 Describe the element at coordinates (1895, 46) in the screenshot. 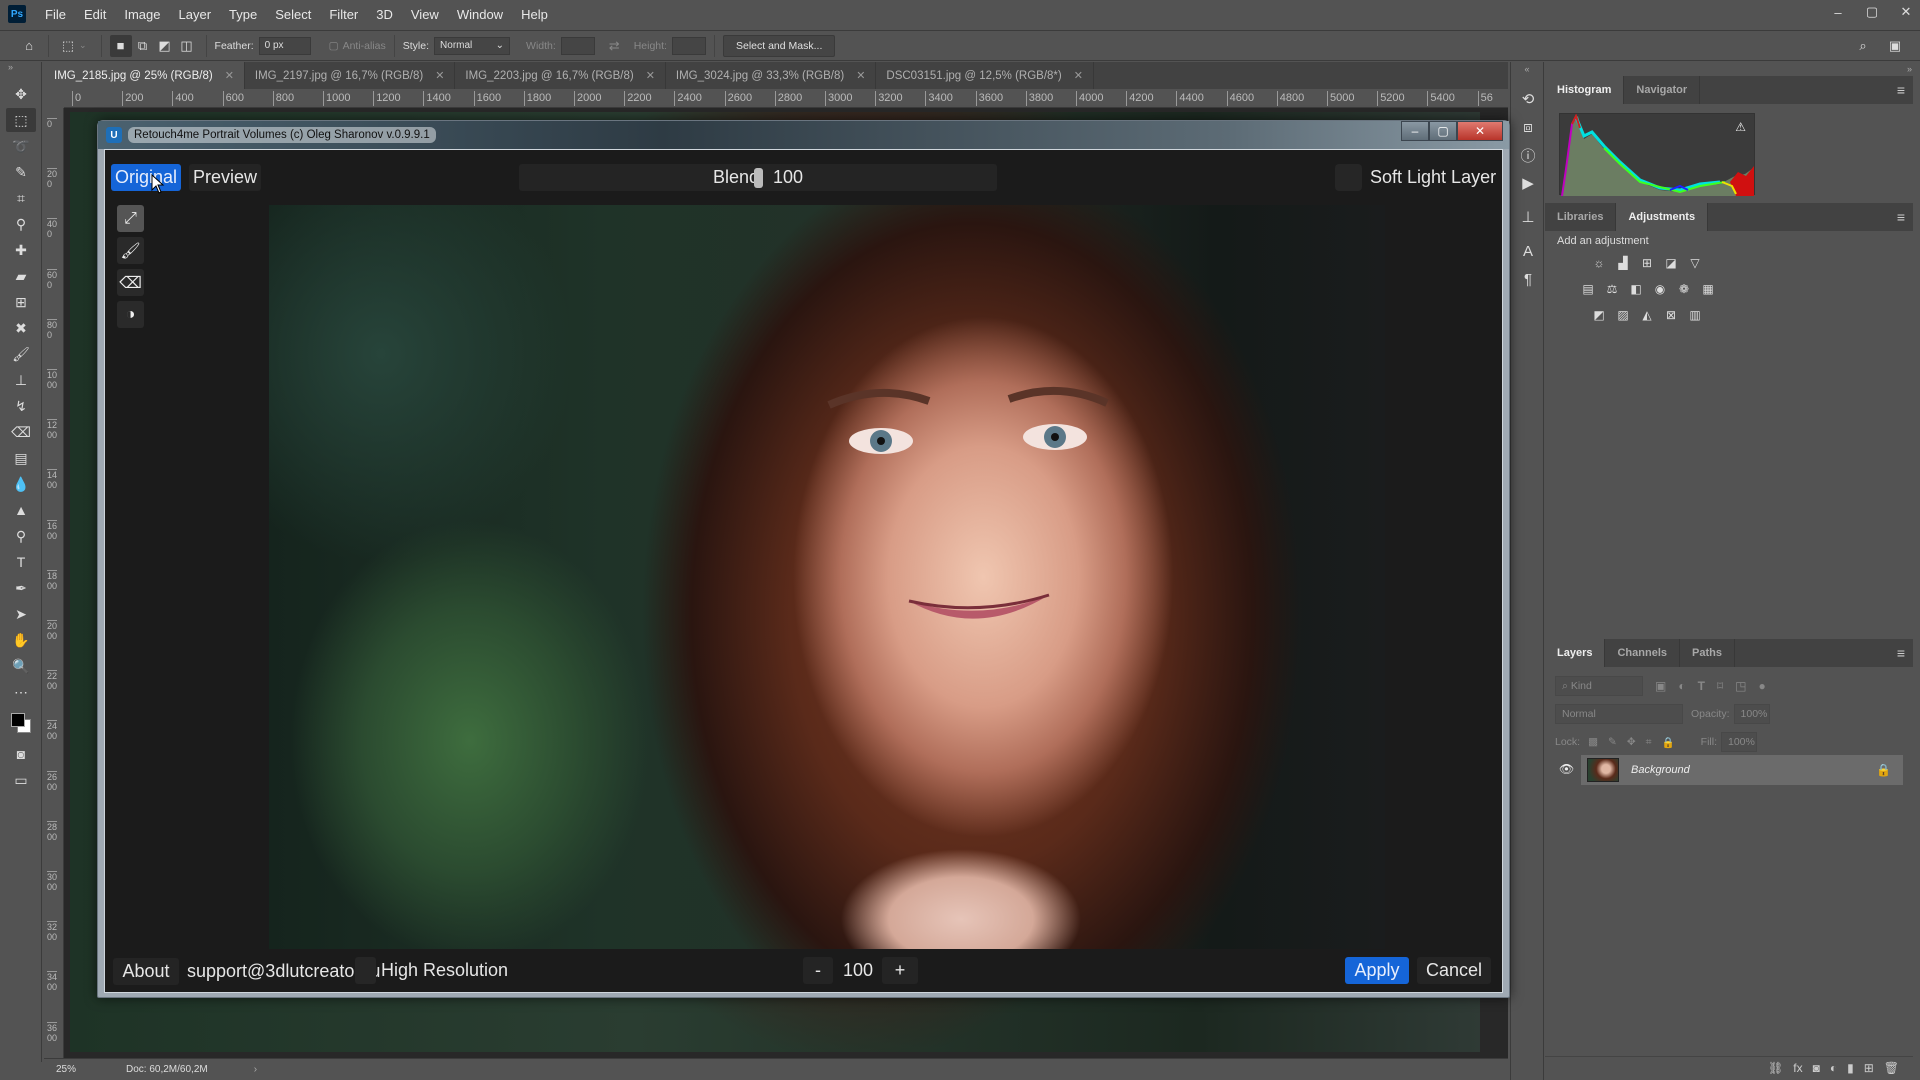

I see `workspace-icon: ▣` at that location.